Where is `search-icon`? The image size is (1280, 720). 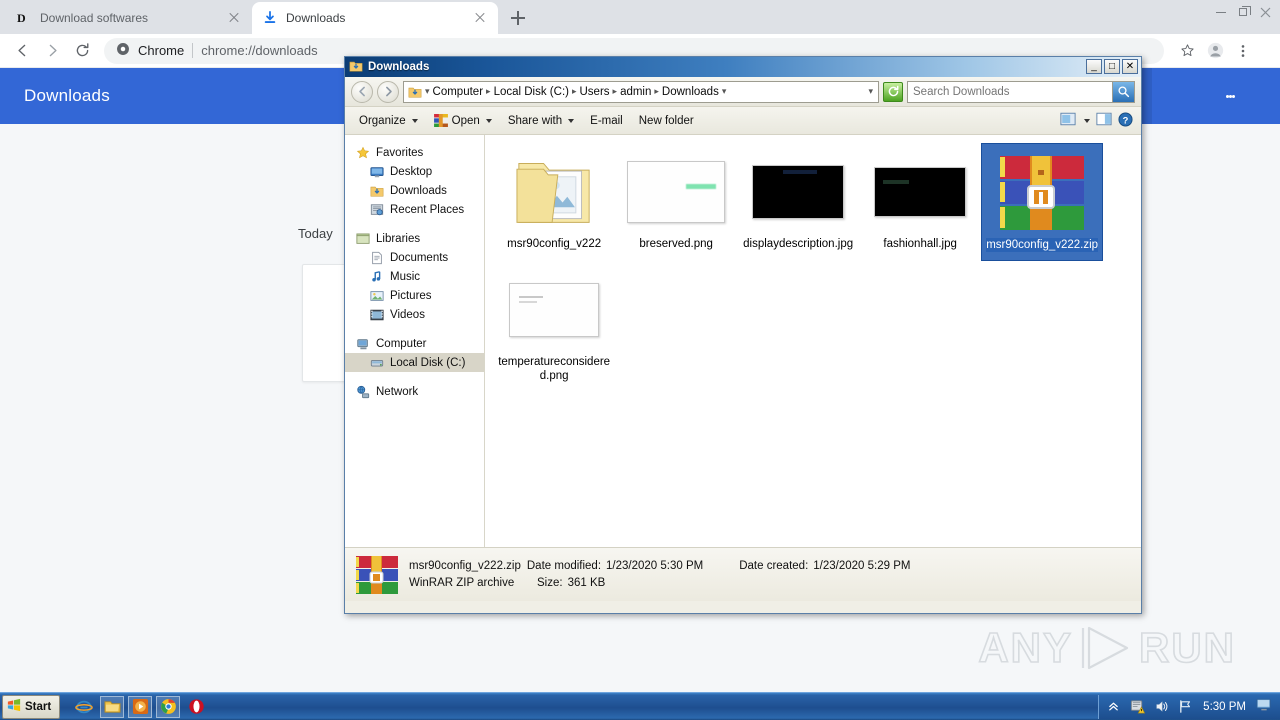
search-icon is located at coordinates (1123, 91).